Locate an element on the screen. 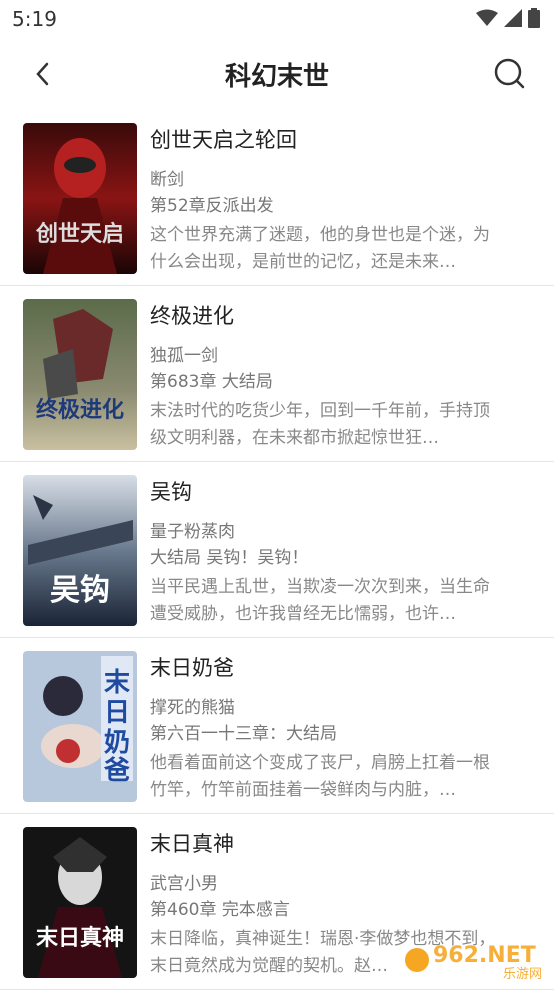 This screenshot has height=990, width=554. book-cover: 吴钩 is located at coordinates (80, 550).